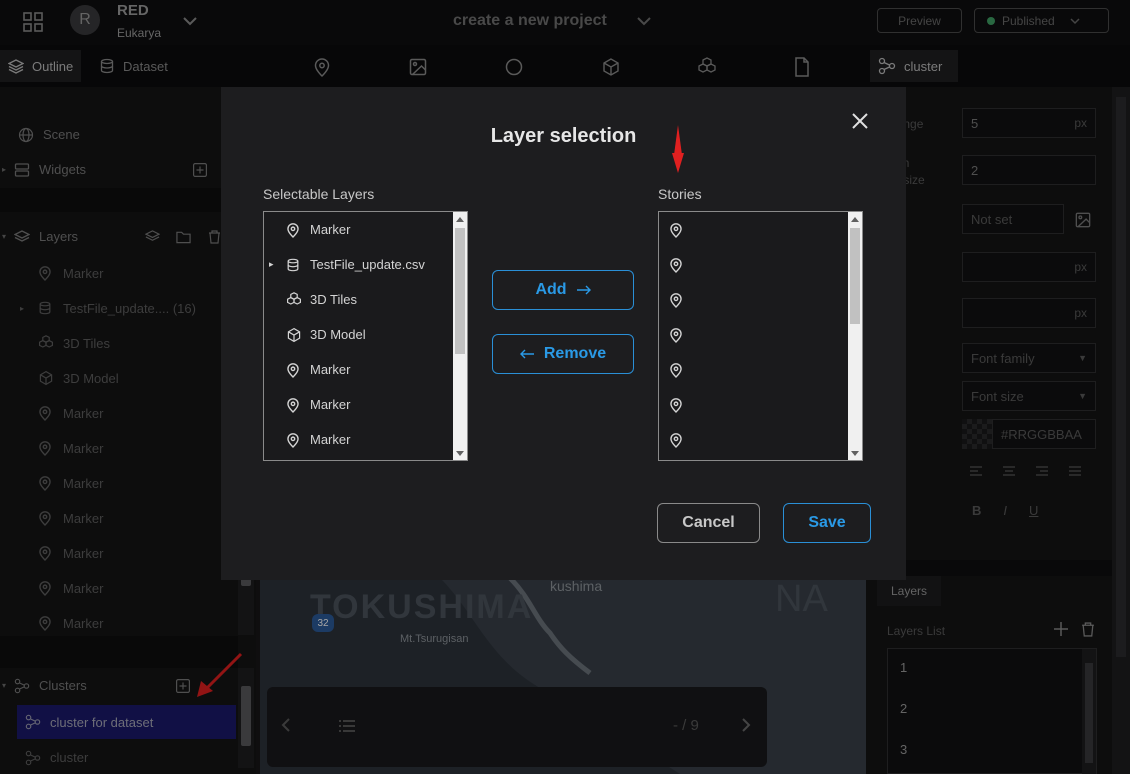 Image resolution: width=1130 pixels, height=774 pixels. What do you see at coordinates (575, 353) in the screenshot?
I see `remove-button-label: Remove` at bounding box center [575, 353].